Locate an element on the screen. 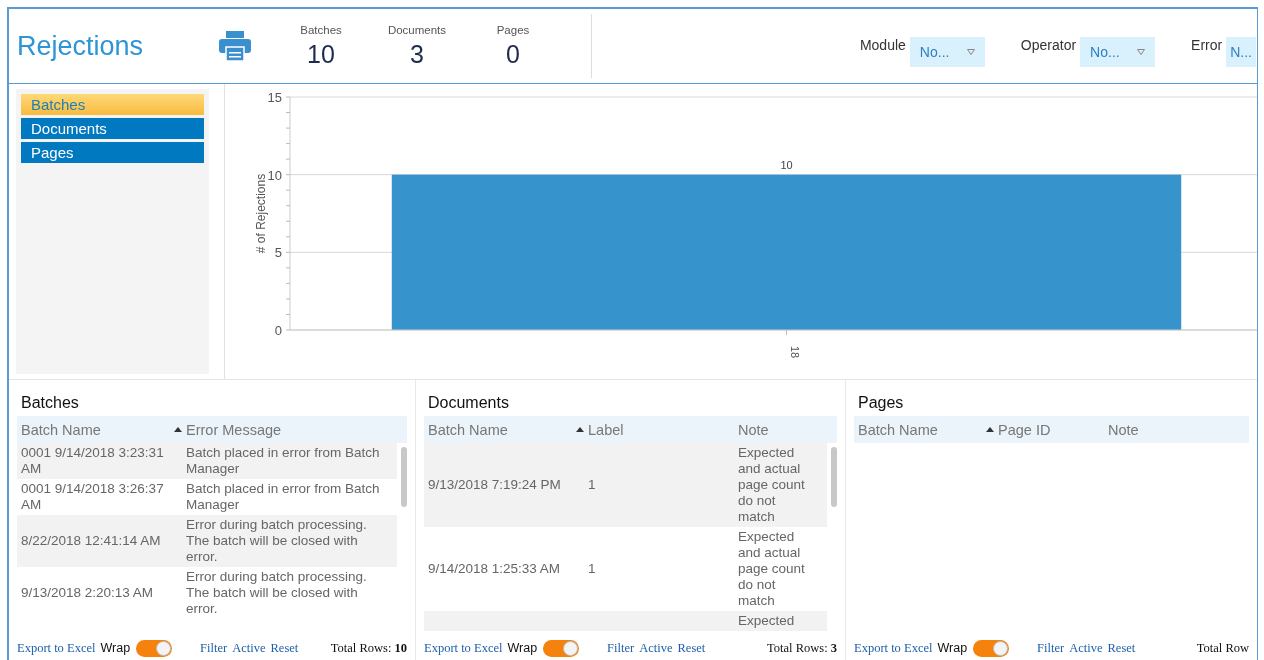  data-label: 10 is located at coordinates (786, 164).